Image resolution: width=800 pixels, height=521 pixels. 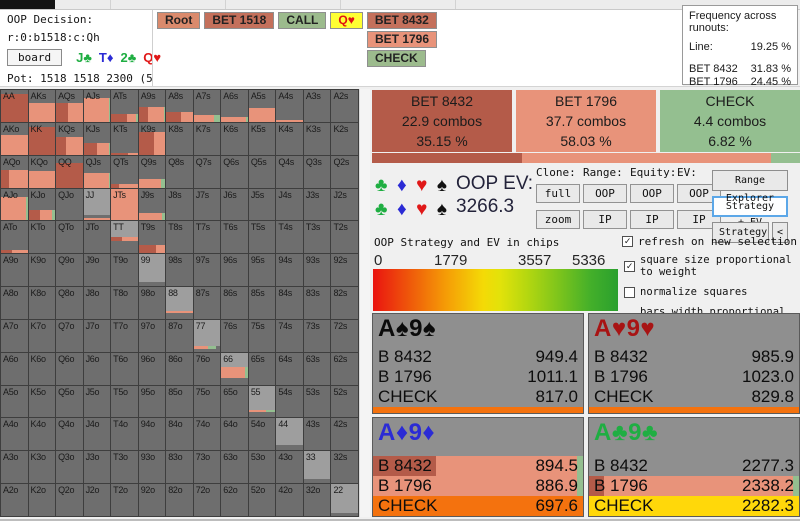 I want to click on grid-cell-96o: 96o, so click(x=152, y=368).